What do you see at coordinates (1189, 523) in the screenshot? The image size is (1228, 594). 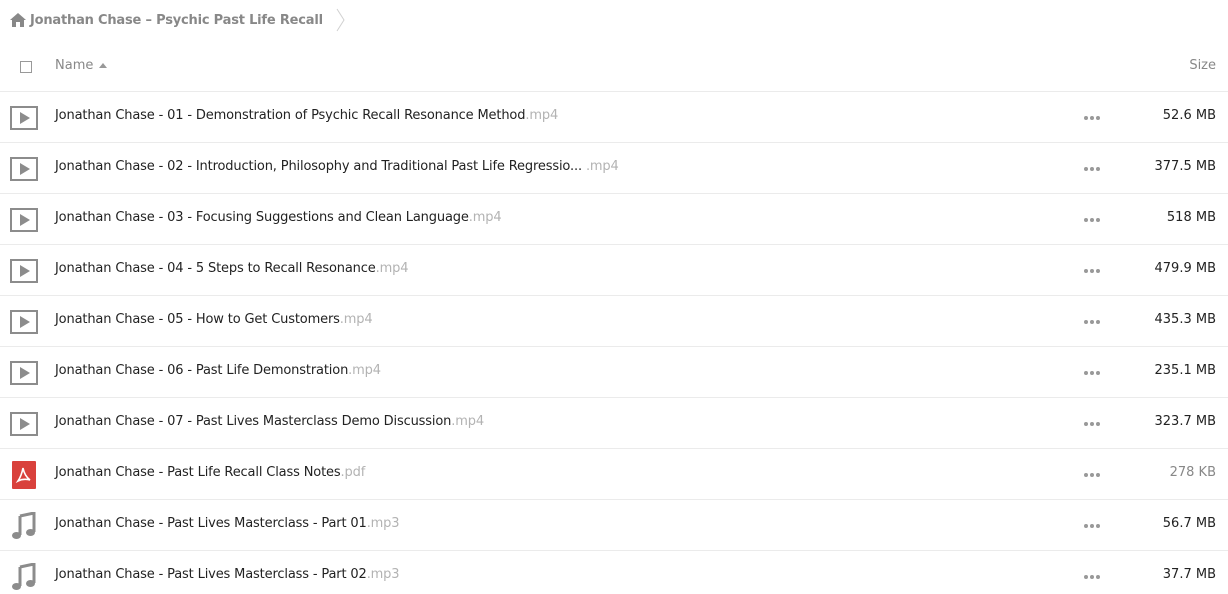 I see `file-size: 56.7 MB` at bounding box center [1189, 523].